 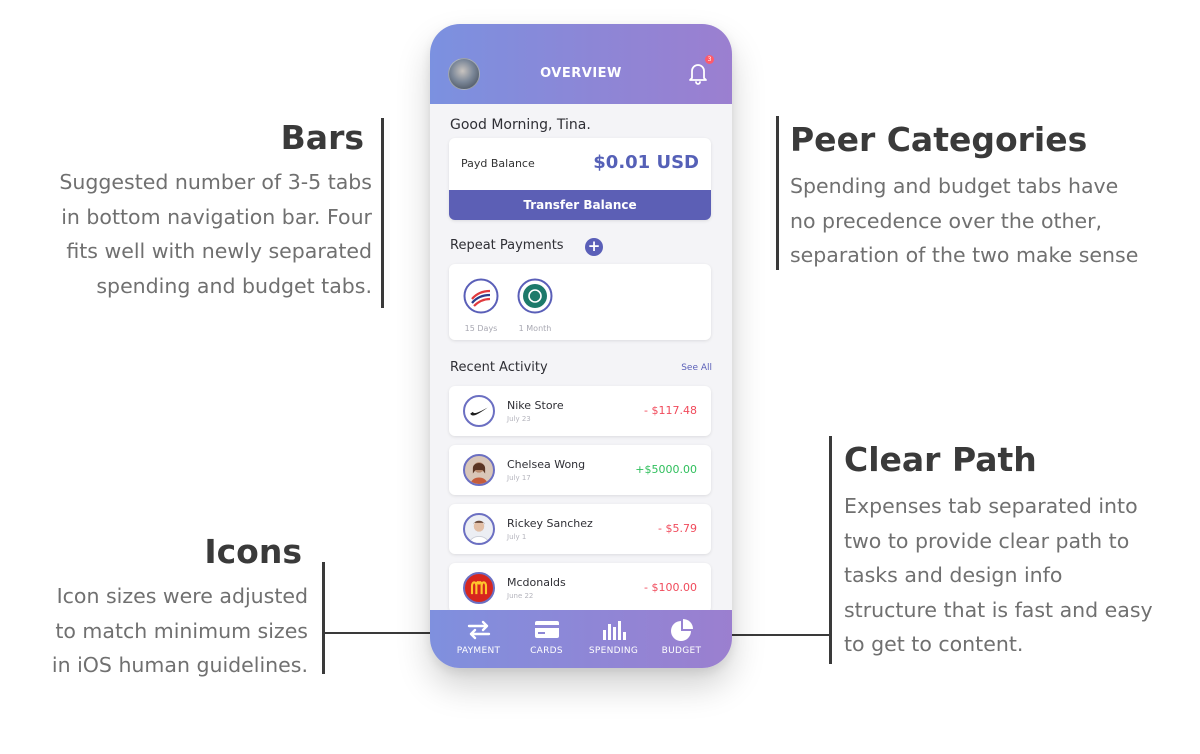 I want to click on tab-budget: BUDGET, so click(x=681, y=637).